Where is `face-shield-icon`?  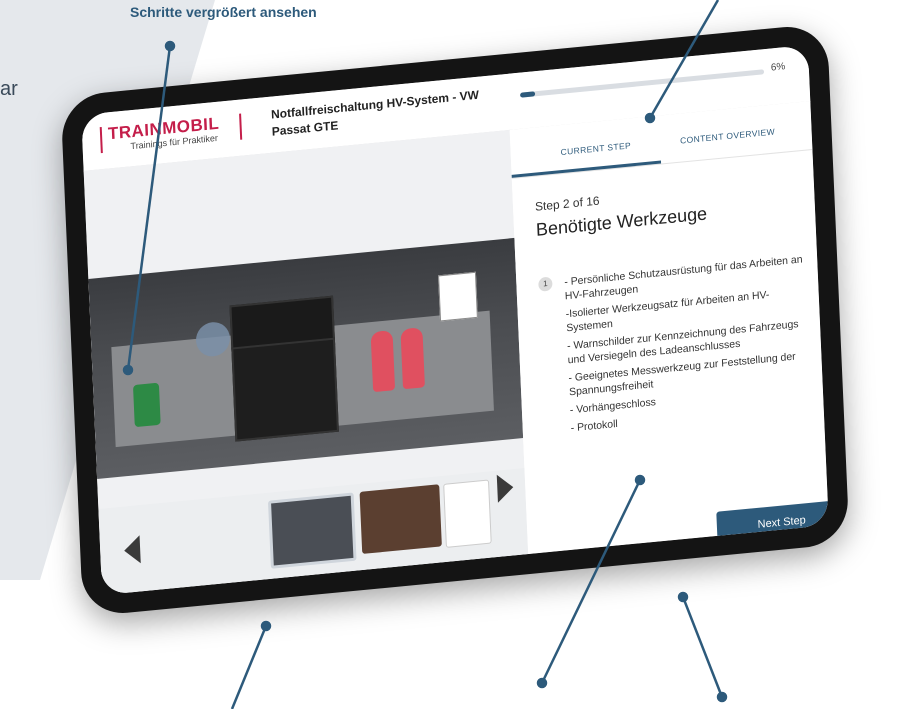 face-shield-icon is located at coordinates (213, 339).